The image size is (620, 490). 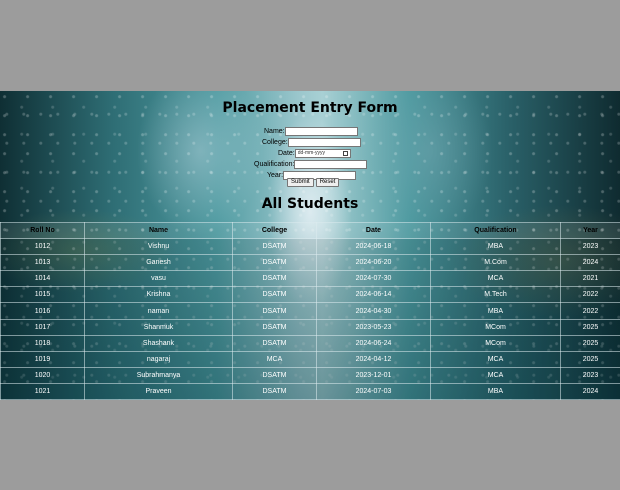 I want to click on table-cell: 1013, so click(x=42, y=263).